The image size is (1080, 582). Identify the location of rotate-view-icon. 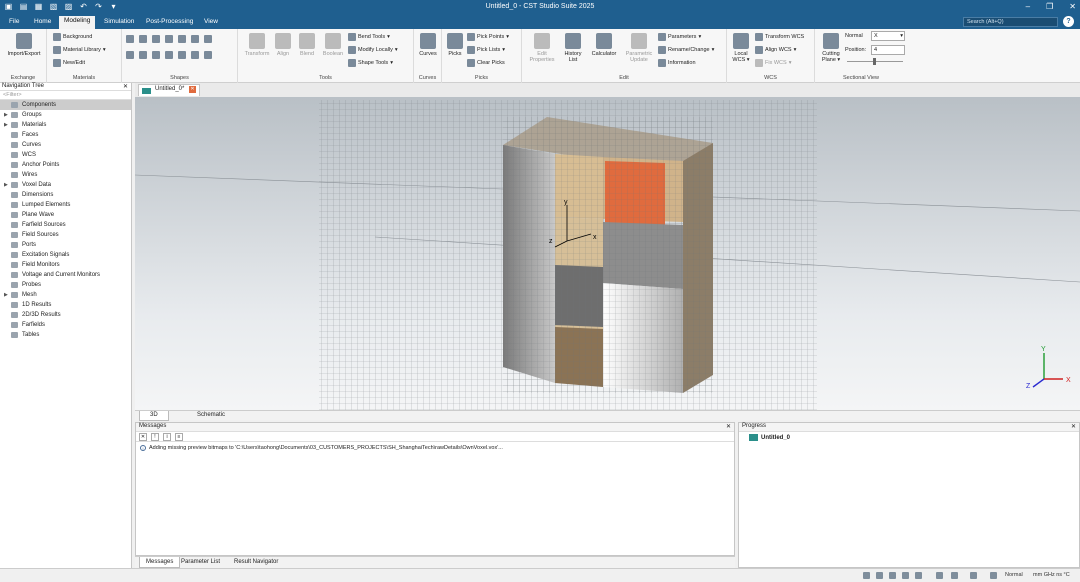
(892, 575).